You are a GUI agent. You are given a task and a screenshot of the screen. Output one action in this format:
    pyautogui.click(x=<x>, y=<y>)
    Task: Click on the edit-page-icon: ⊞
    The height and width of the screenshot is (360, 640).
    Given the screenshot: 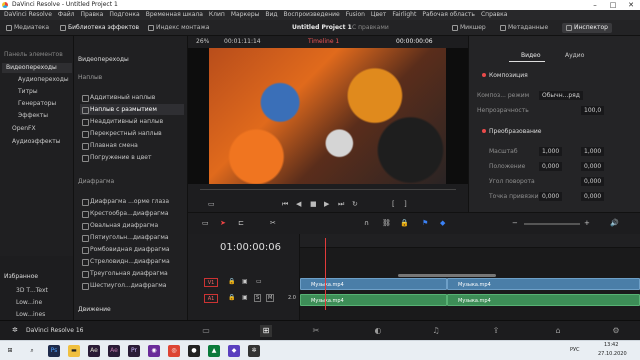 What is the action you would take?
    pyautogui.click(x=266, y=331)
    